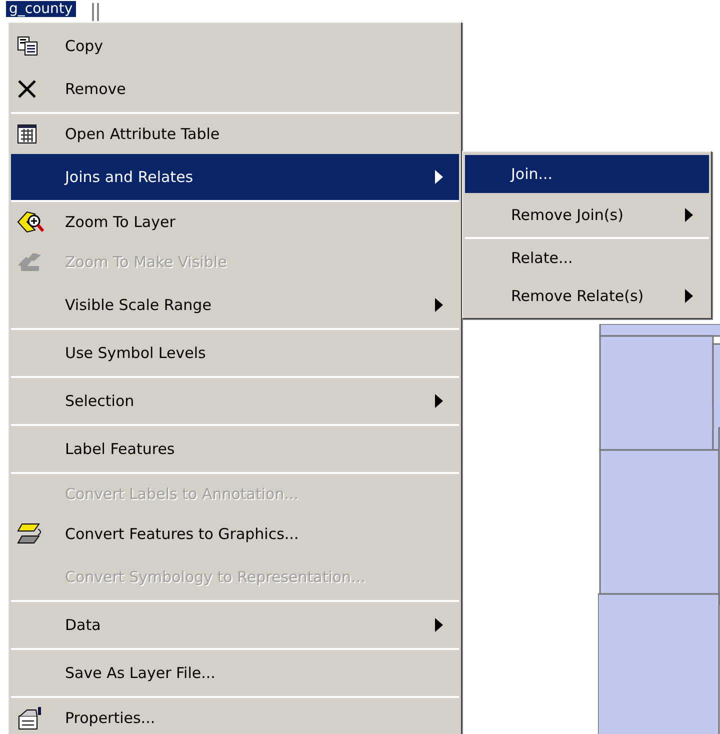  What do you see at coordinates (235, 90) in the screenshot?
I see `menu-item: Remove` at bounding box center [235, 90].